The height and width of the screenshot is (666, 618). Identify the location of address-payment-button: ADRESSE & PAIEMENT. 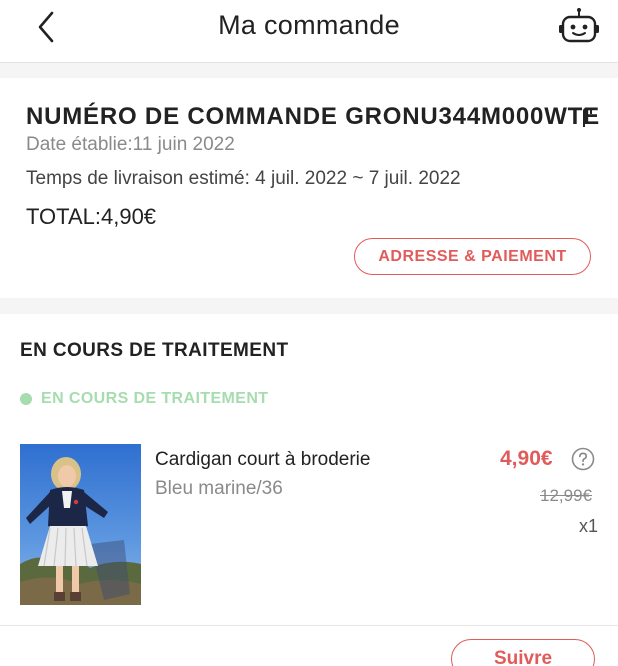
(472, 256).